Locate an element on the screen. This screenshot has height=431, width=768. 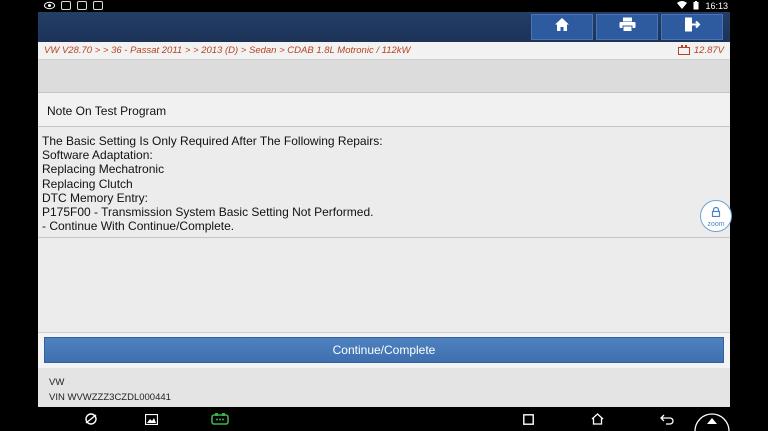
message-line: Software Adaptation: is located at coordinates (97, 155).